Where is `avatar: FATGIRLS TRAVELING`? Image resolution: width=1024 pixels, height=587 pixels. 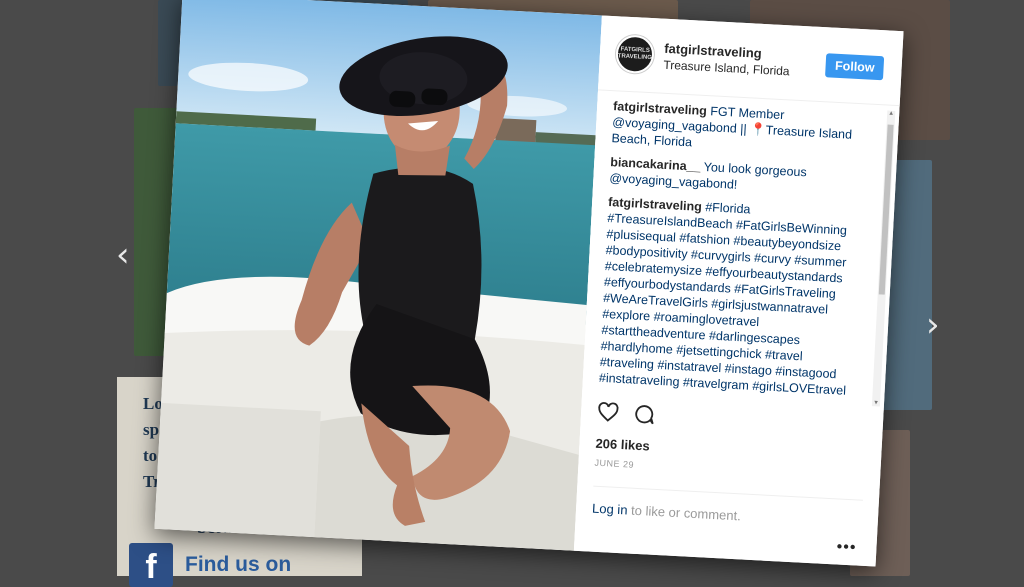 avatar: FATGIRLS TRAVELING is located at coordinates (634, 54).